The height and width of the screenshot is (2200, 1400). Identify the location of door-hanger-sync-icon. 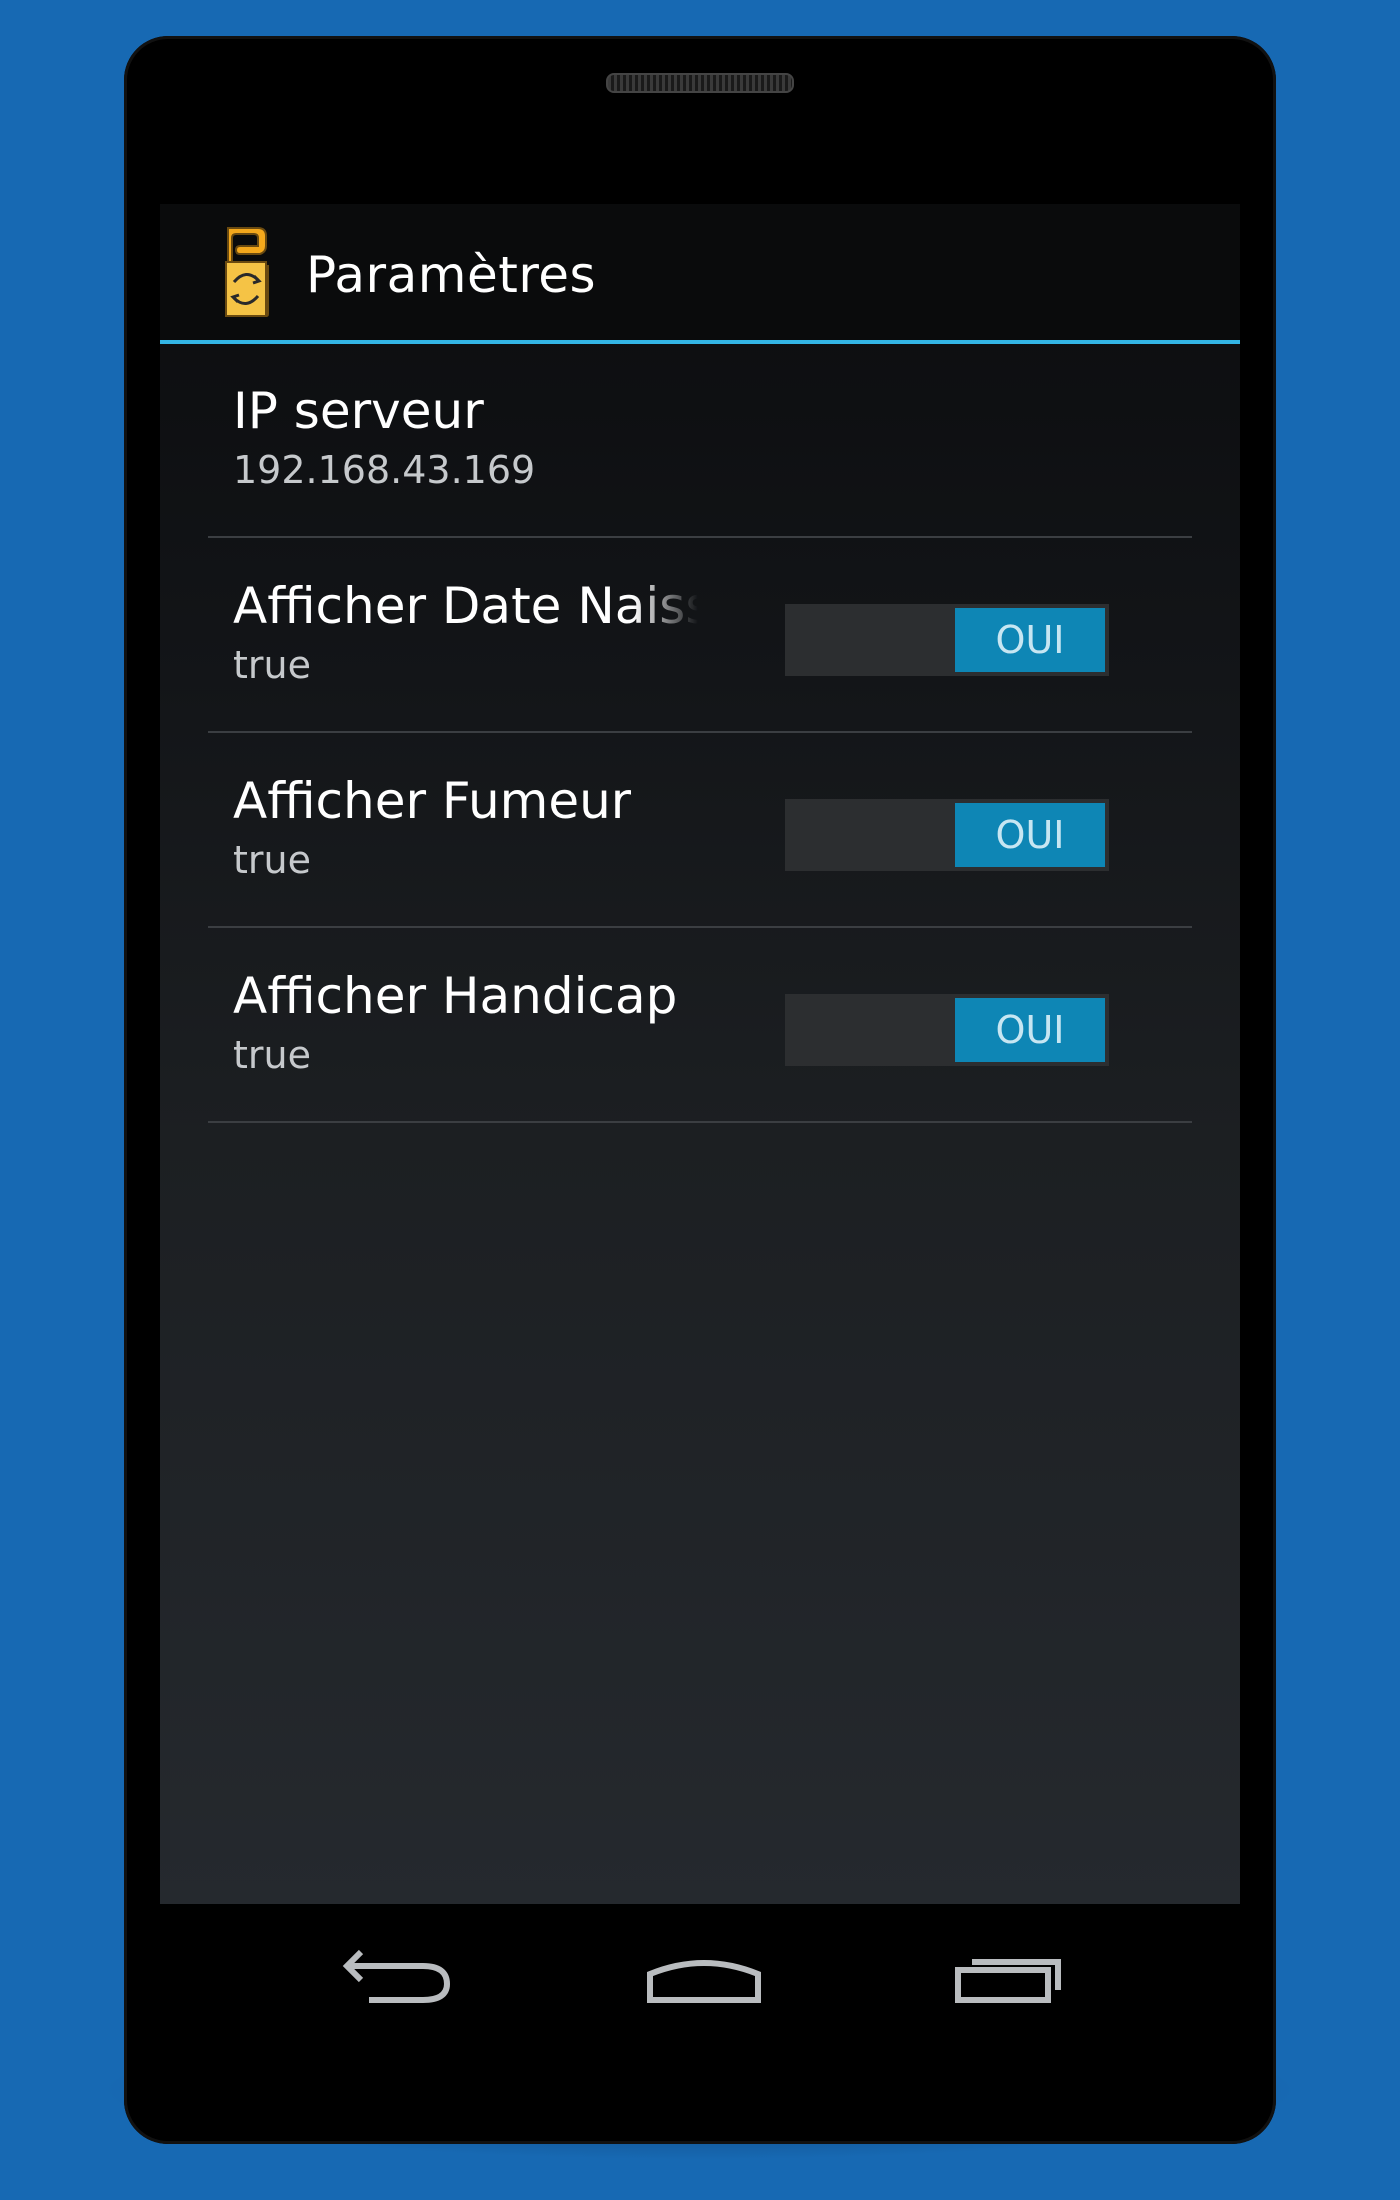
(246, 272).